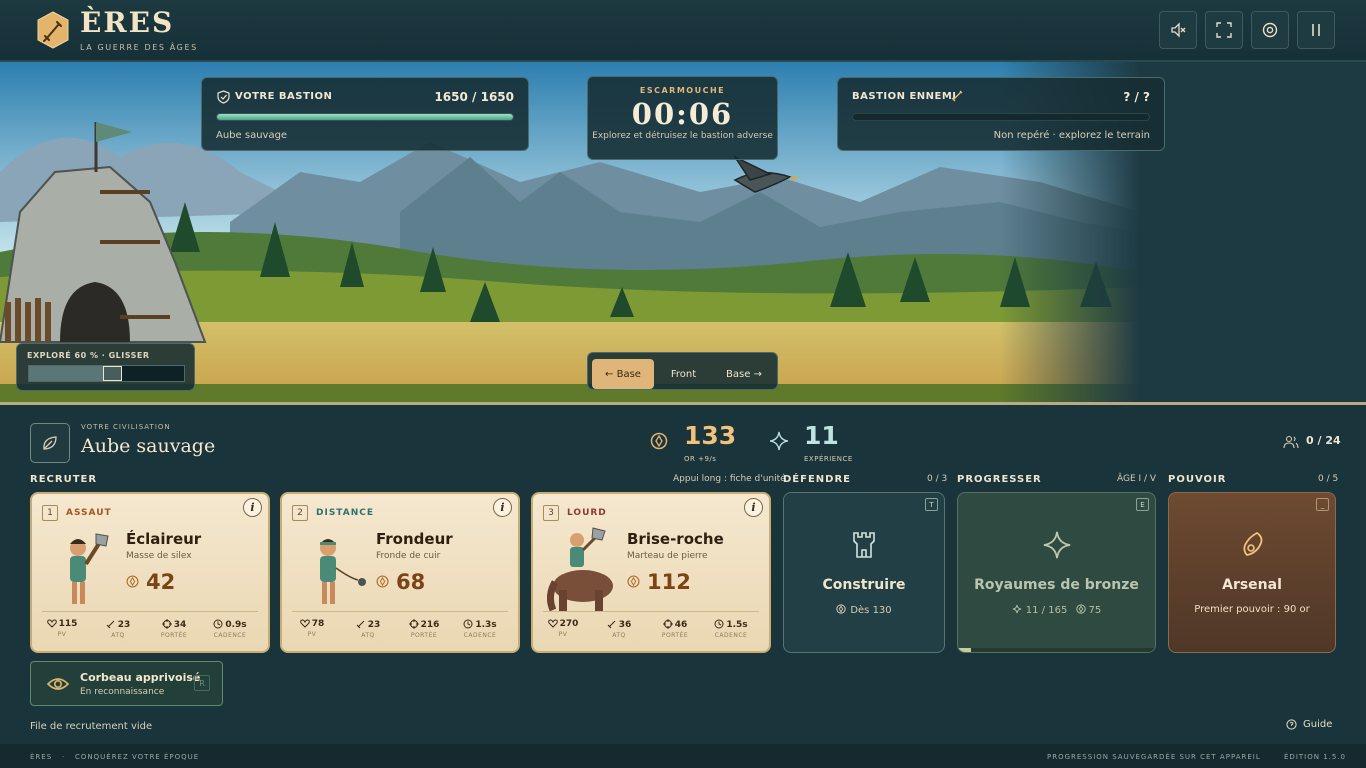  What do you see at coordinates (871, 610) in the screenshot?
I see `build-cost-value: Dès 130` at bounding box center [871, 610].